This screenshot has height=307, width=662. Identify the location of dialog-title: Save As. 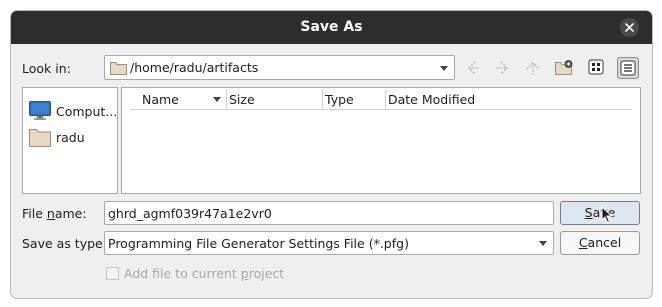
(331, 27).